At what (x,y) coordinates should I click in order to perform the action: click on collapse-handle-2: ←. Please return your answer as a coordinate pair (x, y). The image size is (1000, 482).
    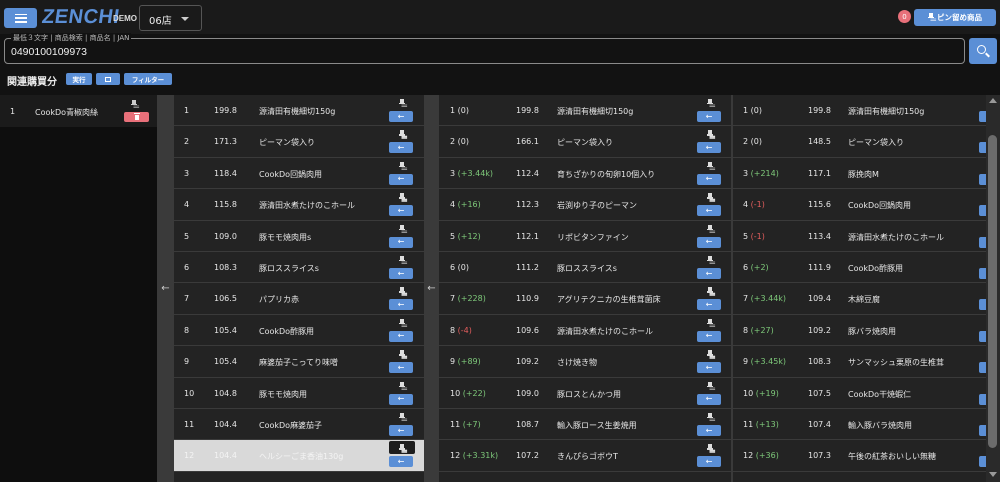
    Looking at the image, I should click on (431, 288).